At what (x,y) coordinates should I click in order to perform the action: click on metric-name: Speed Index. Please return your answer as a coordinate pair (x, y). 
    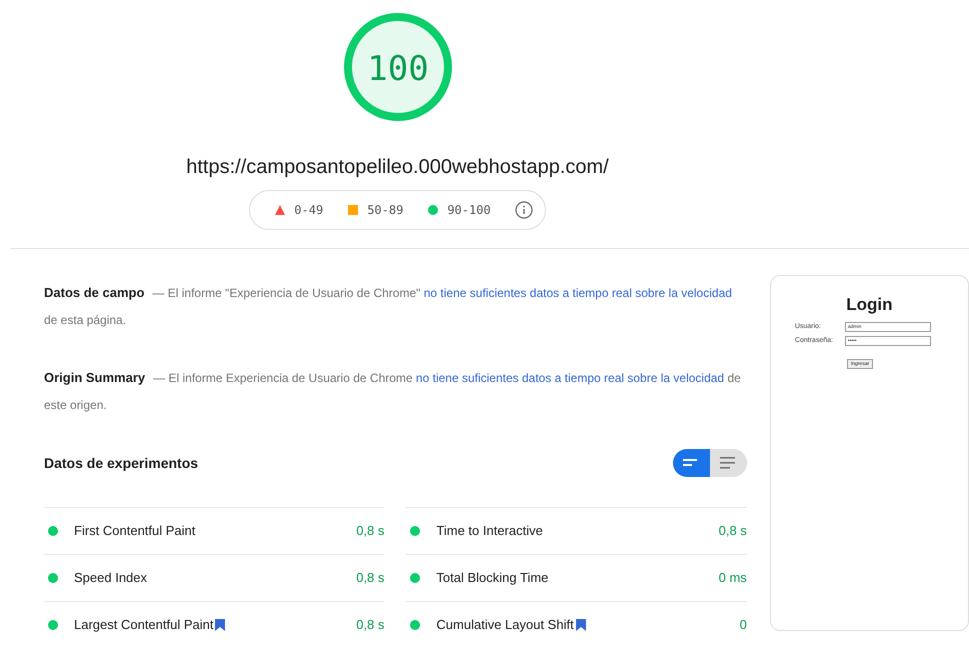
    Looking at the image, I should click on (111, 578).